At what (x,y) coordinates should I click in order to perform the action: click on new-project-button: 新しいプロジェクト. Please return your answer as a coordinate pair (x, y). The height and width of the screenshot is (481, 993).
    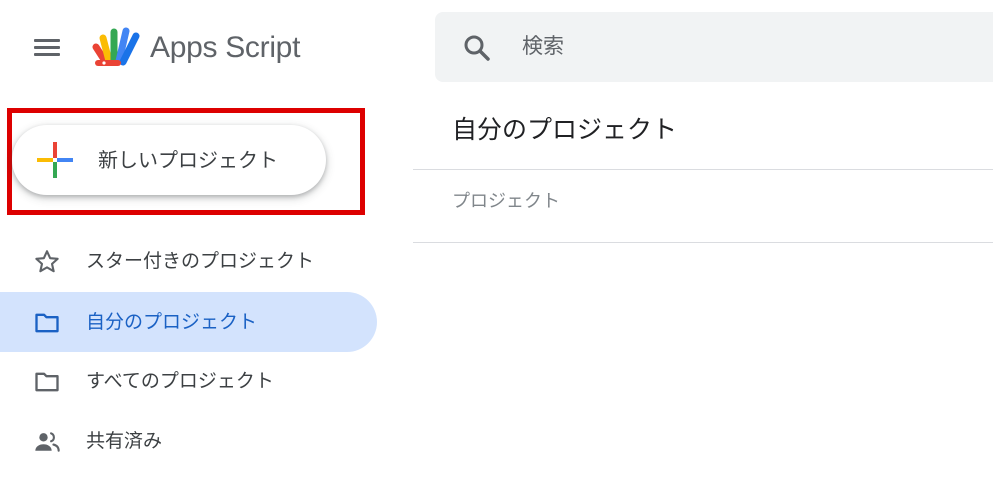
    Looking at the image, I should click on (169, 160).